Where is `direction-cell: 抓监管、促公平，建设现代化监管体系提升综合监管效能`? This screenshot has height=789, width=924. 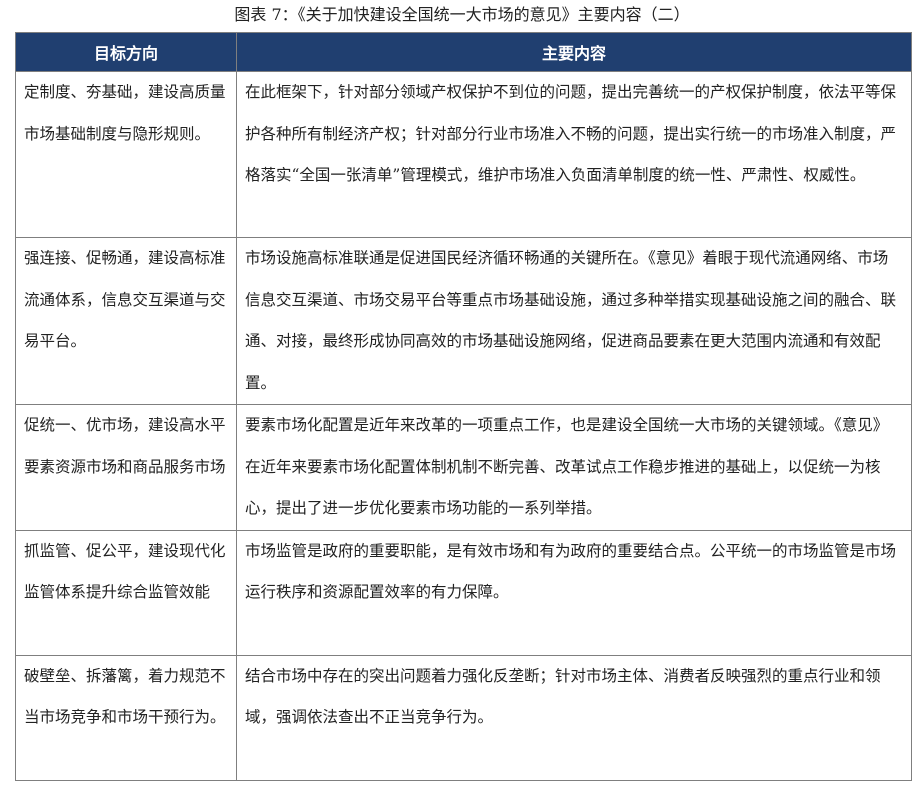
direction-cell: 抓监管、促公平，建设现代化监管体系提升综合监管效能 is located at coordinates (126, 592).